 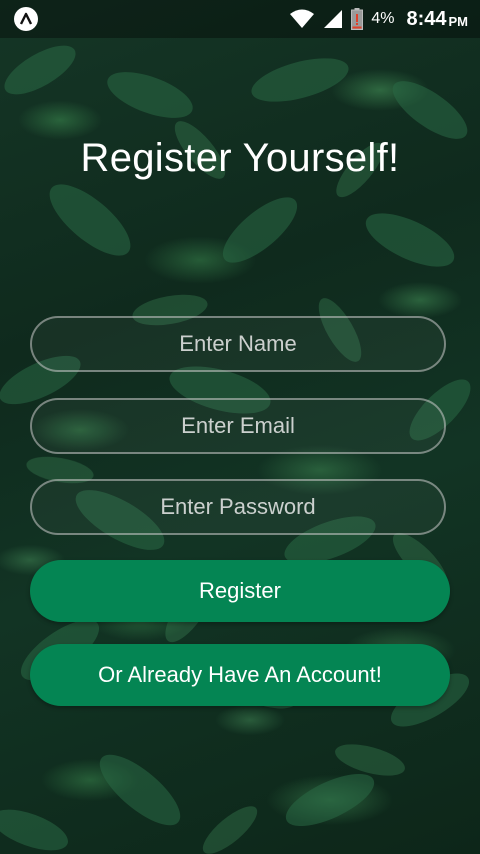 I want to click on login-link-button: Or Already Have An Account!, so click(x=240, y=675).